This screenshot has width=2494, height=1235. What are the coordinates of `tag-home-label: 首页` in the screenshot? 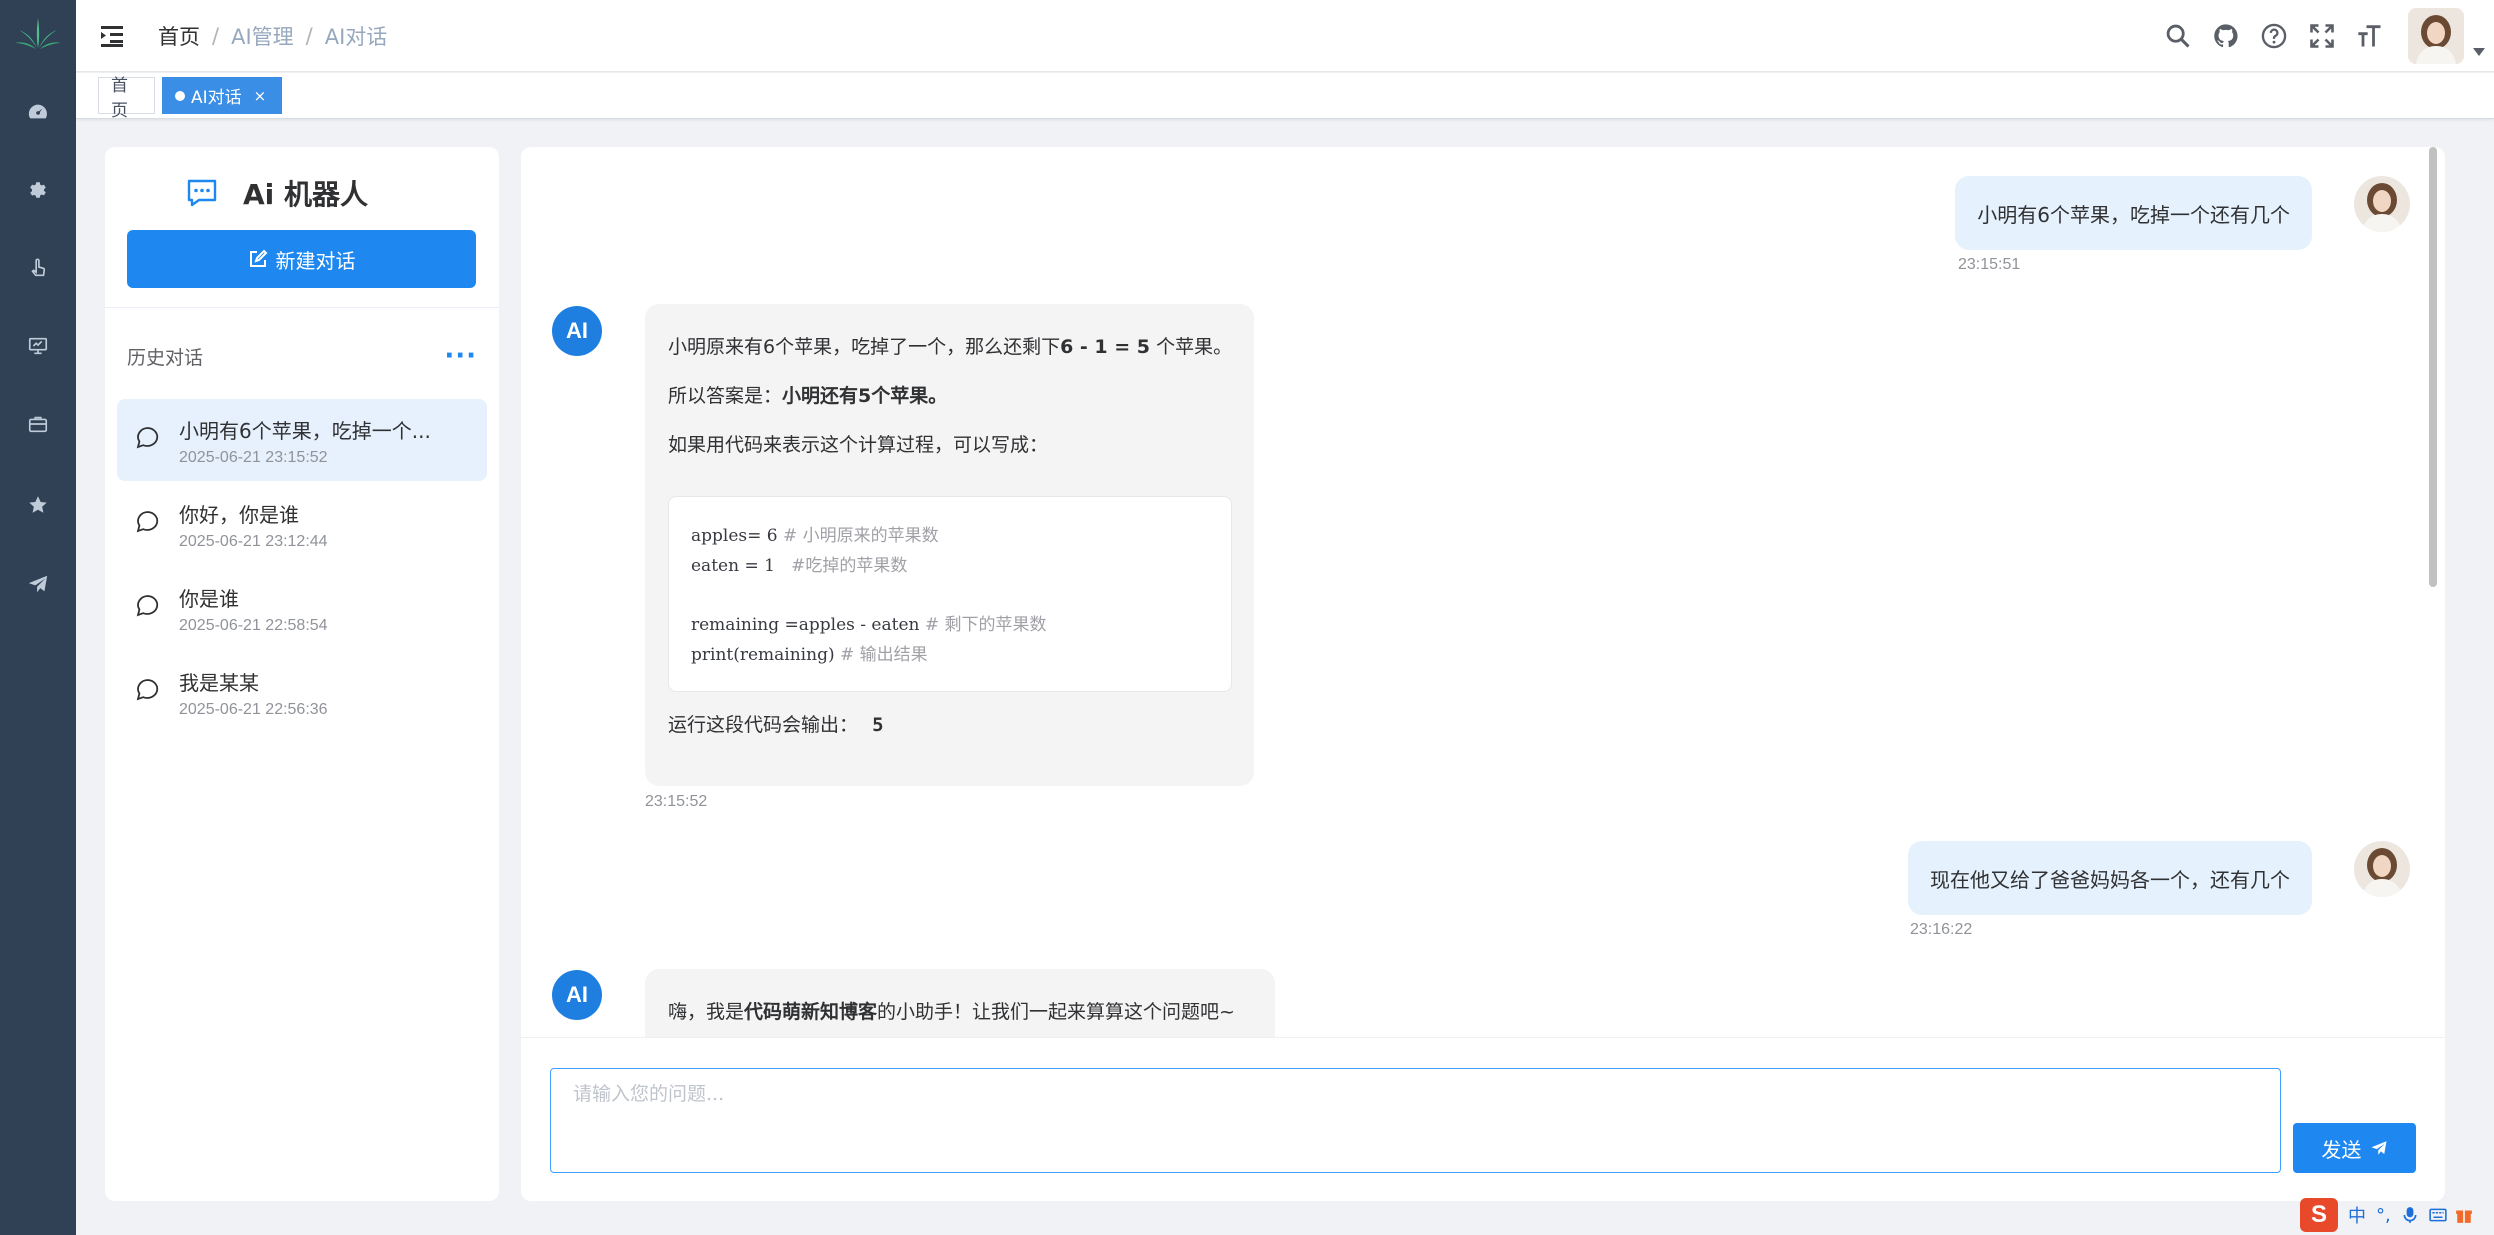 It's located at (119, 98).